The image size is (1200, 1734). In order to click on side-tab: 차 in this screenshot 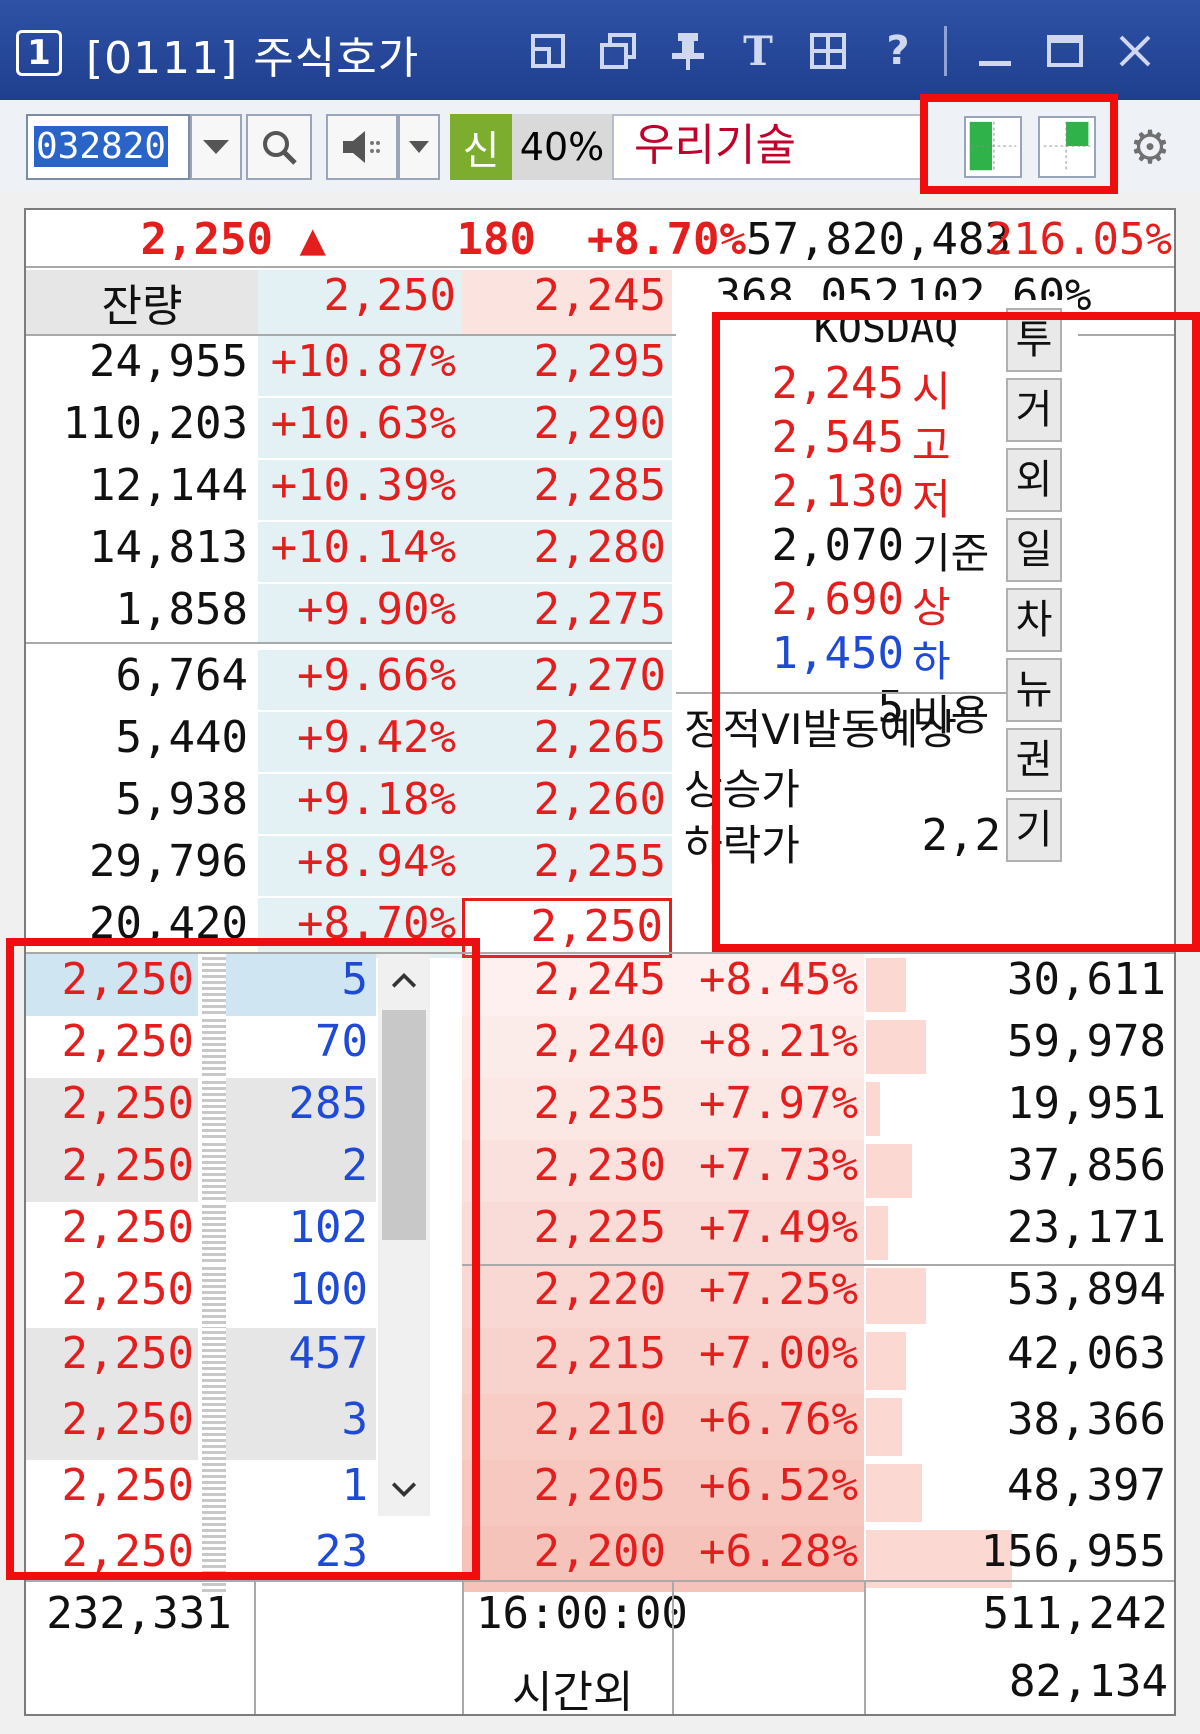, I will do `click(1034, 620)`.